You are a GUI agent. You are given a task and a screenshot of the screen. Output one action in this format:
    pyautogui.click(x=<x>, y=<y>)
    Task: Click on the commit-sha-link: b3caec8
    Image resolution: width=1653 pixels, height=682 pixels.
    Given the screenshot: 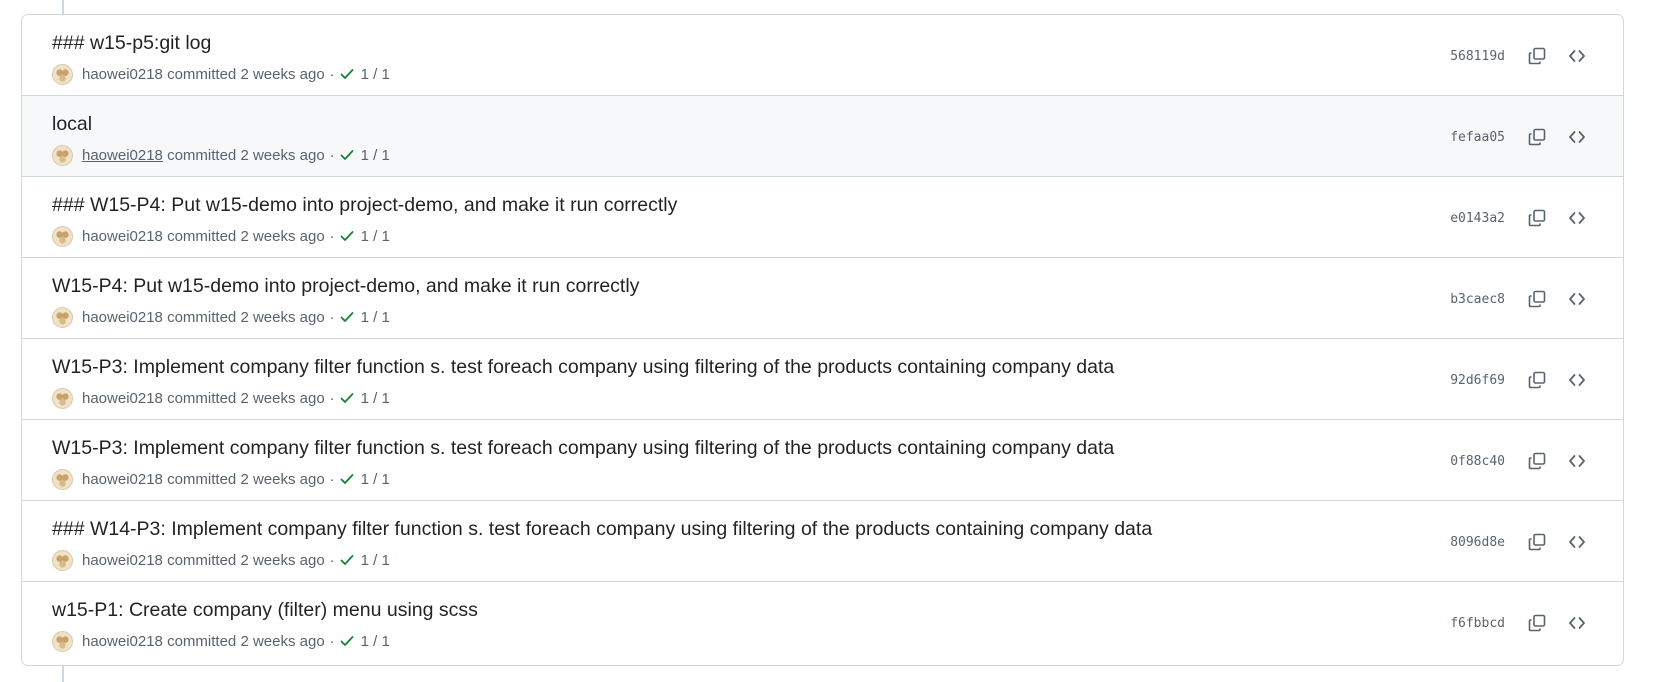 What is the action you would take?
    pyautogui.click(x=1477, y=299)
    